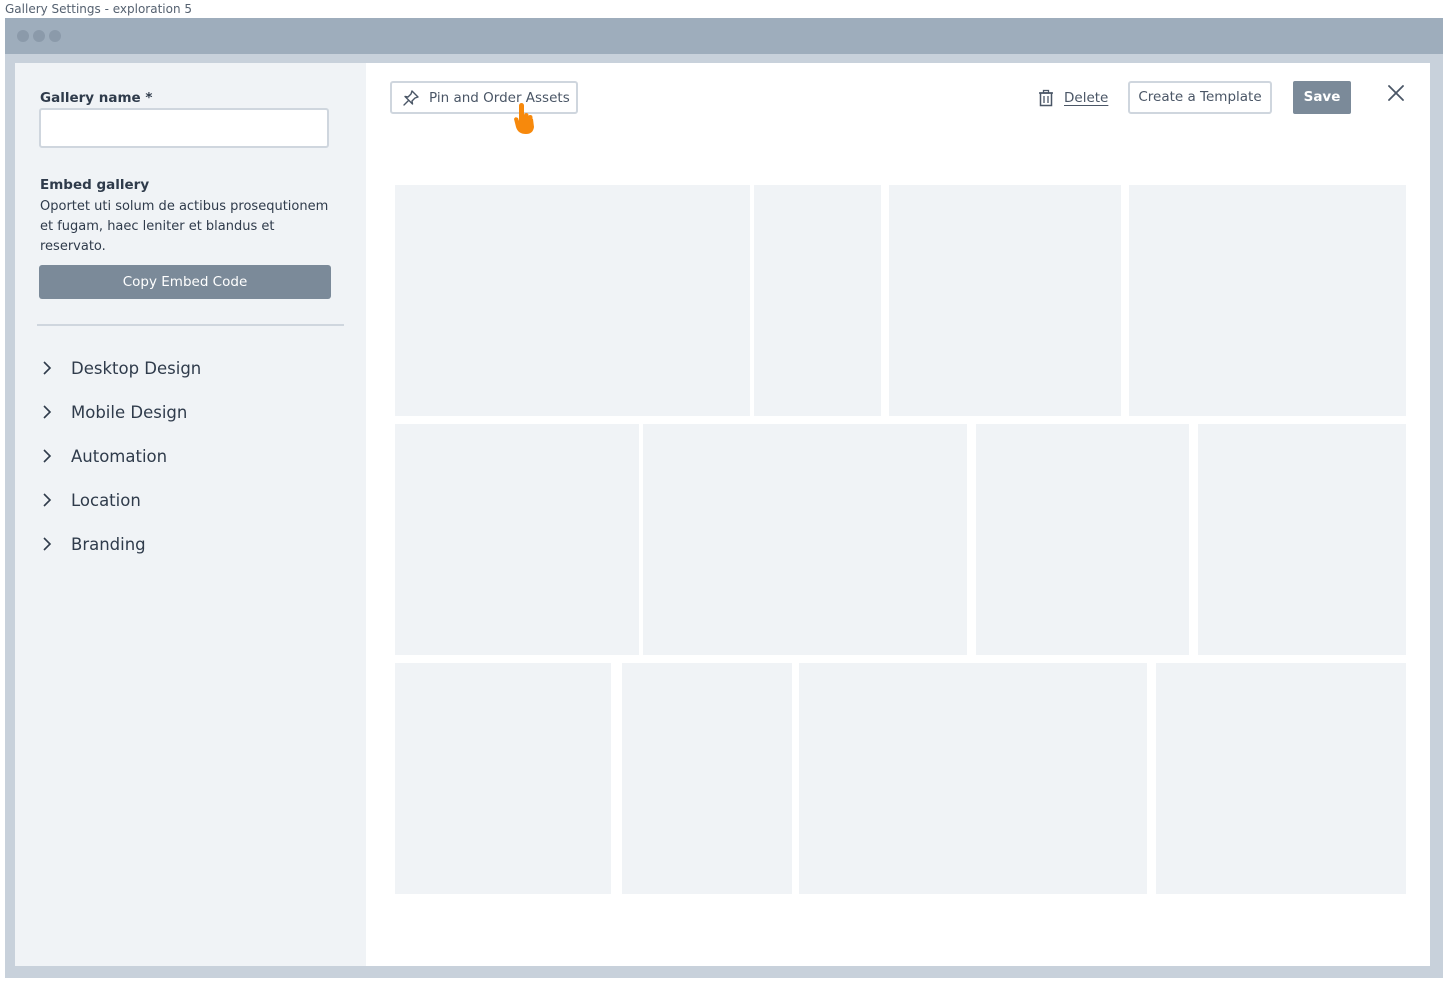  Describe the element at coordinates (106, 500) in the screenshot. I see `section-label: Location` at that location.